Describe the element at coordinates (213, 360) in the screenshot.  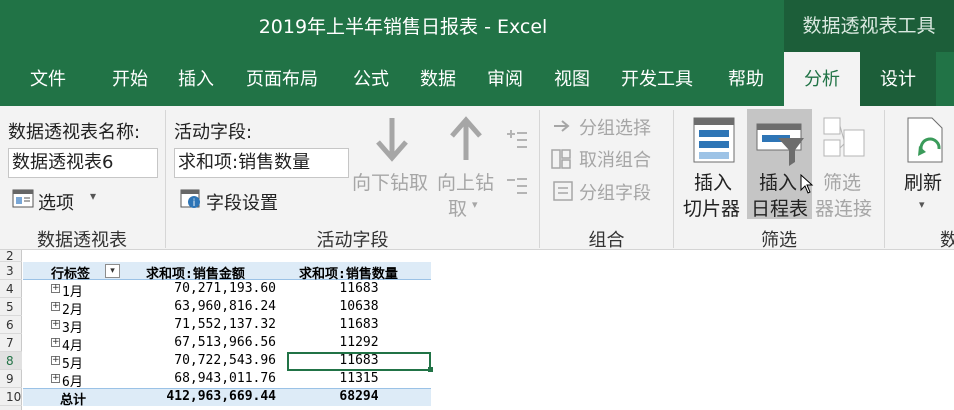
I see `sales-amount-cell: 70,722,543.96` at that location.